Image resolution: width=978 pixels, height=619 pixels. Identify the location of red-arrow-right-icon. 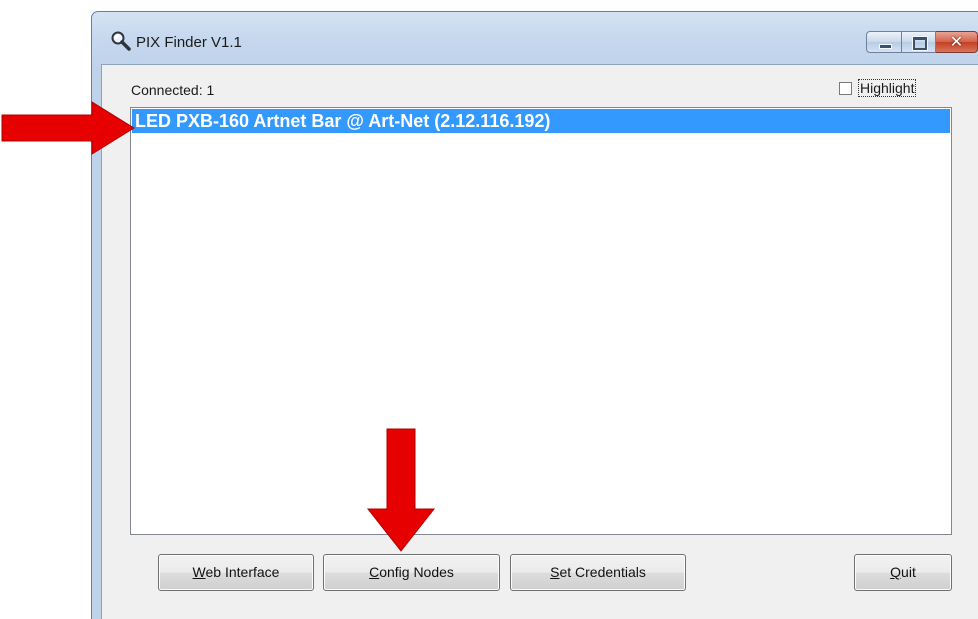
(68, 128).